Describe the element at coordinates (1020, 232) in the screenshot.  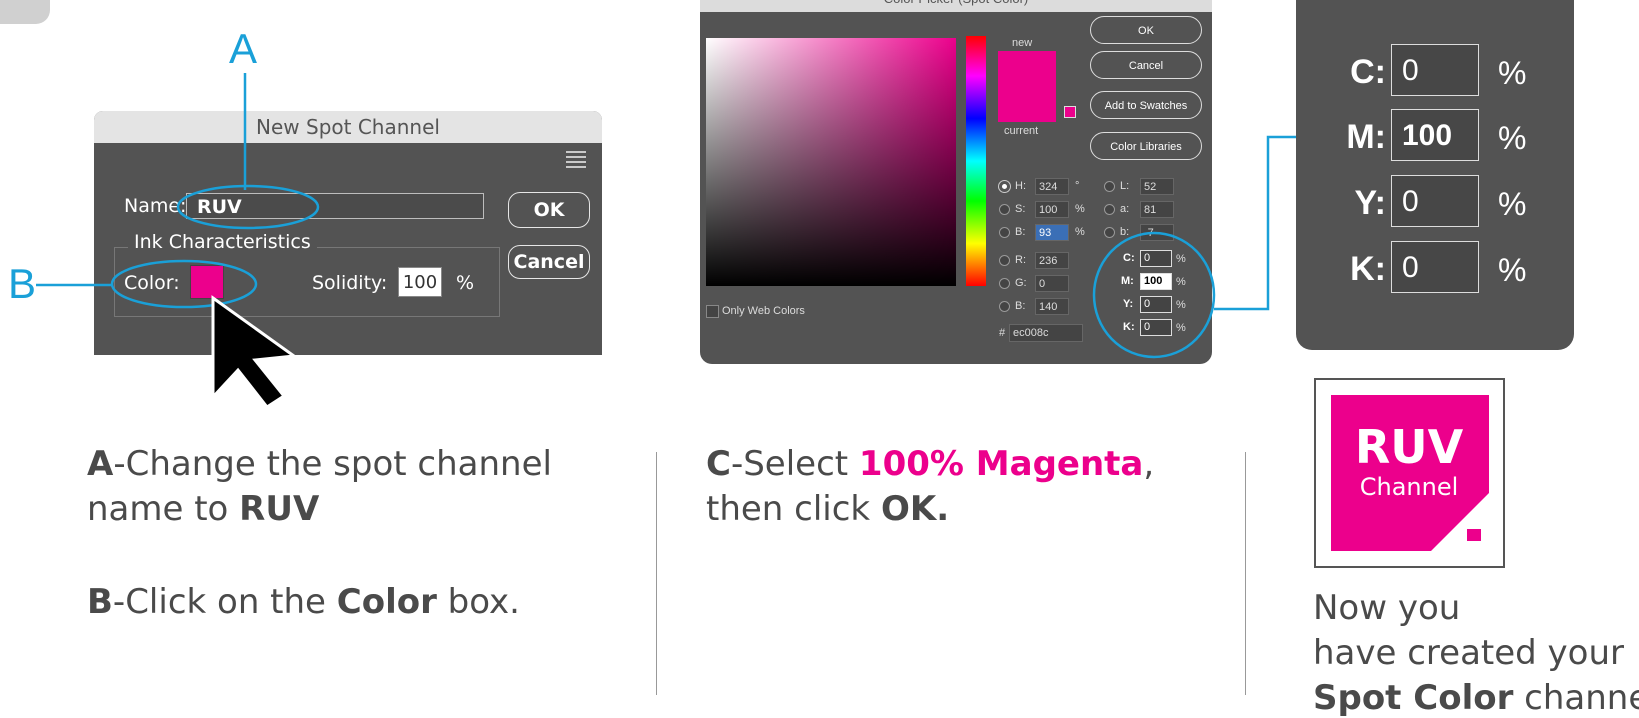
I see `b-label: B:` at that location.